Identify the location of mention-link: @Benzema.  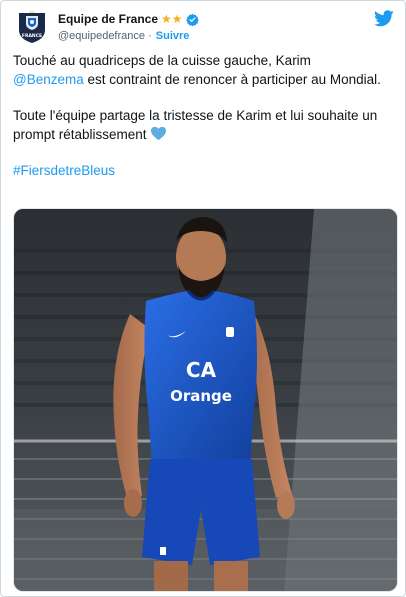
(48, 79).